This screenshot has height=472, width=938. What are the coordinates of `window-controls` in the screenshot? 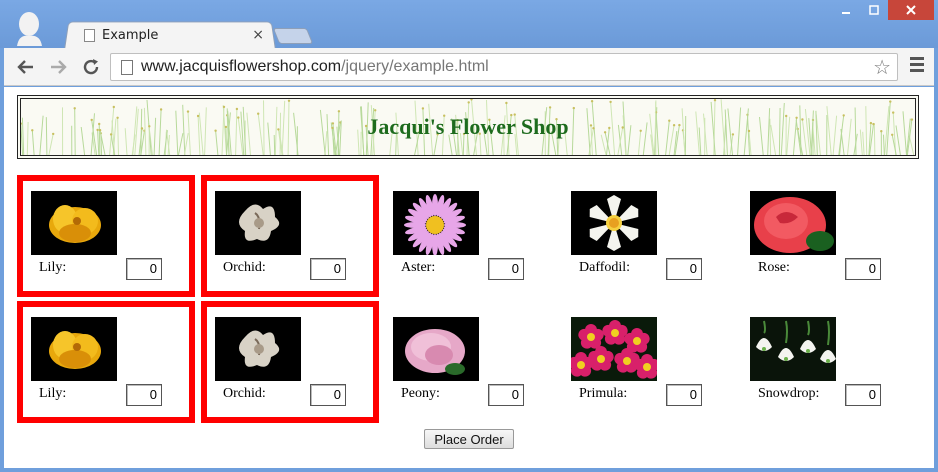 It's located at (883, 11).